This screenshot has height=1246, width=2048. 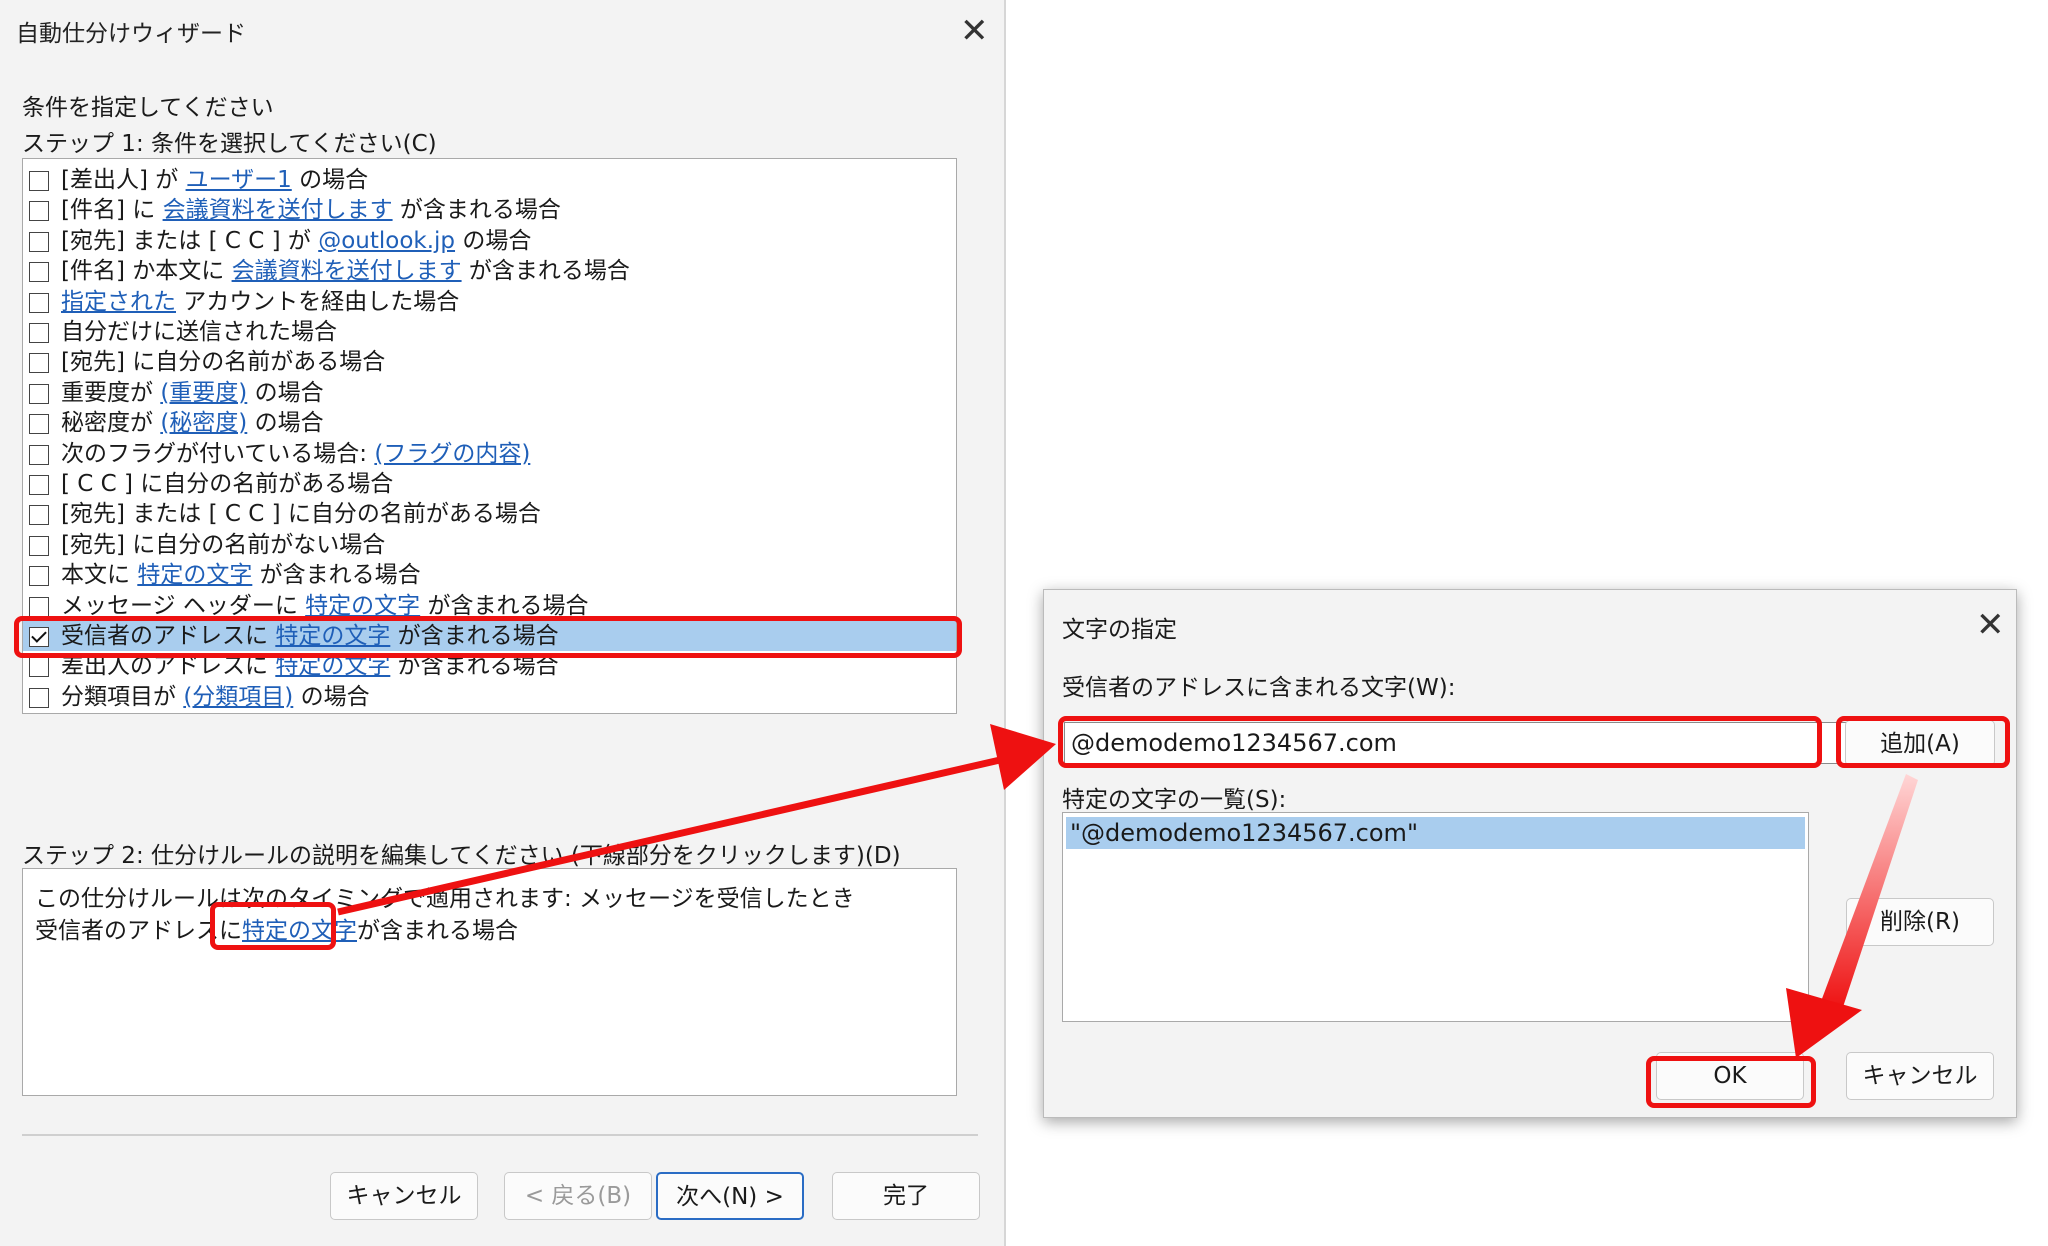 I want to click on arrow-add-to-ok, so click(x=1852, y=916).